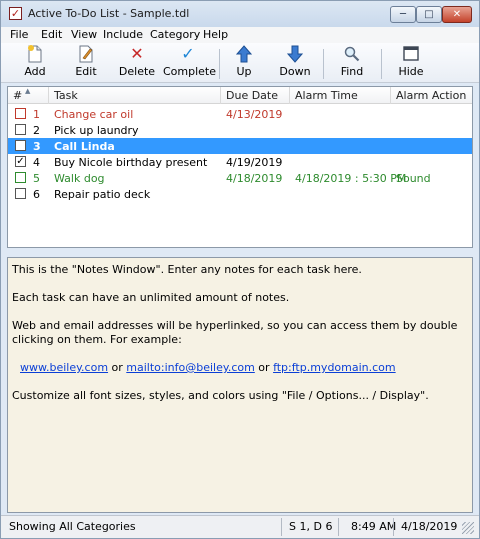 The height and width of the screenshot is (539, 480). I want to click on edit-button: Edit, so click(86, 63).